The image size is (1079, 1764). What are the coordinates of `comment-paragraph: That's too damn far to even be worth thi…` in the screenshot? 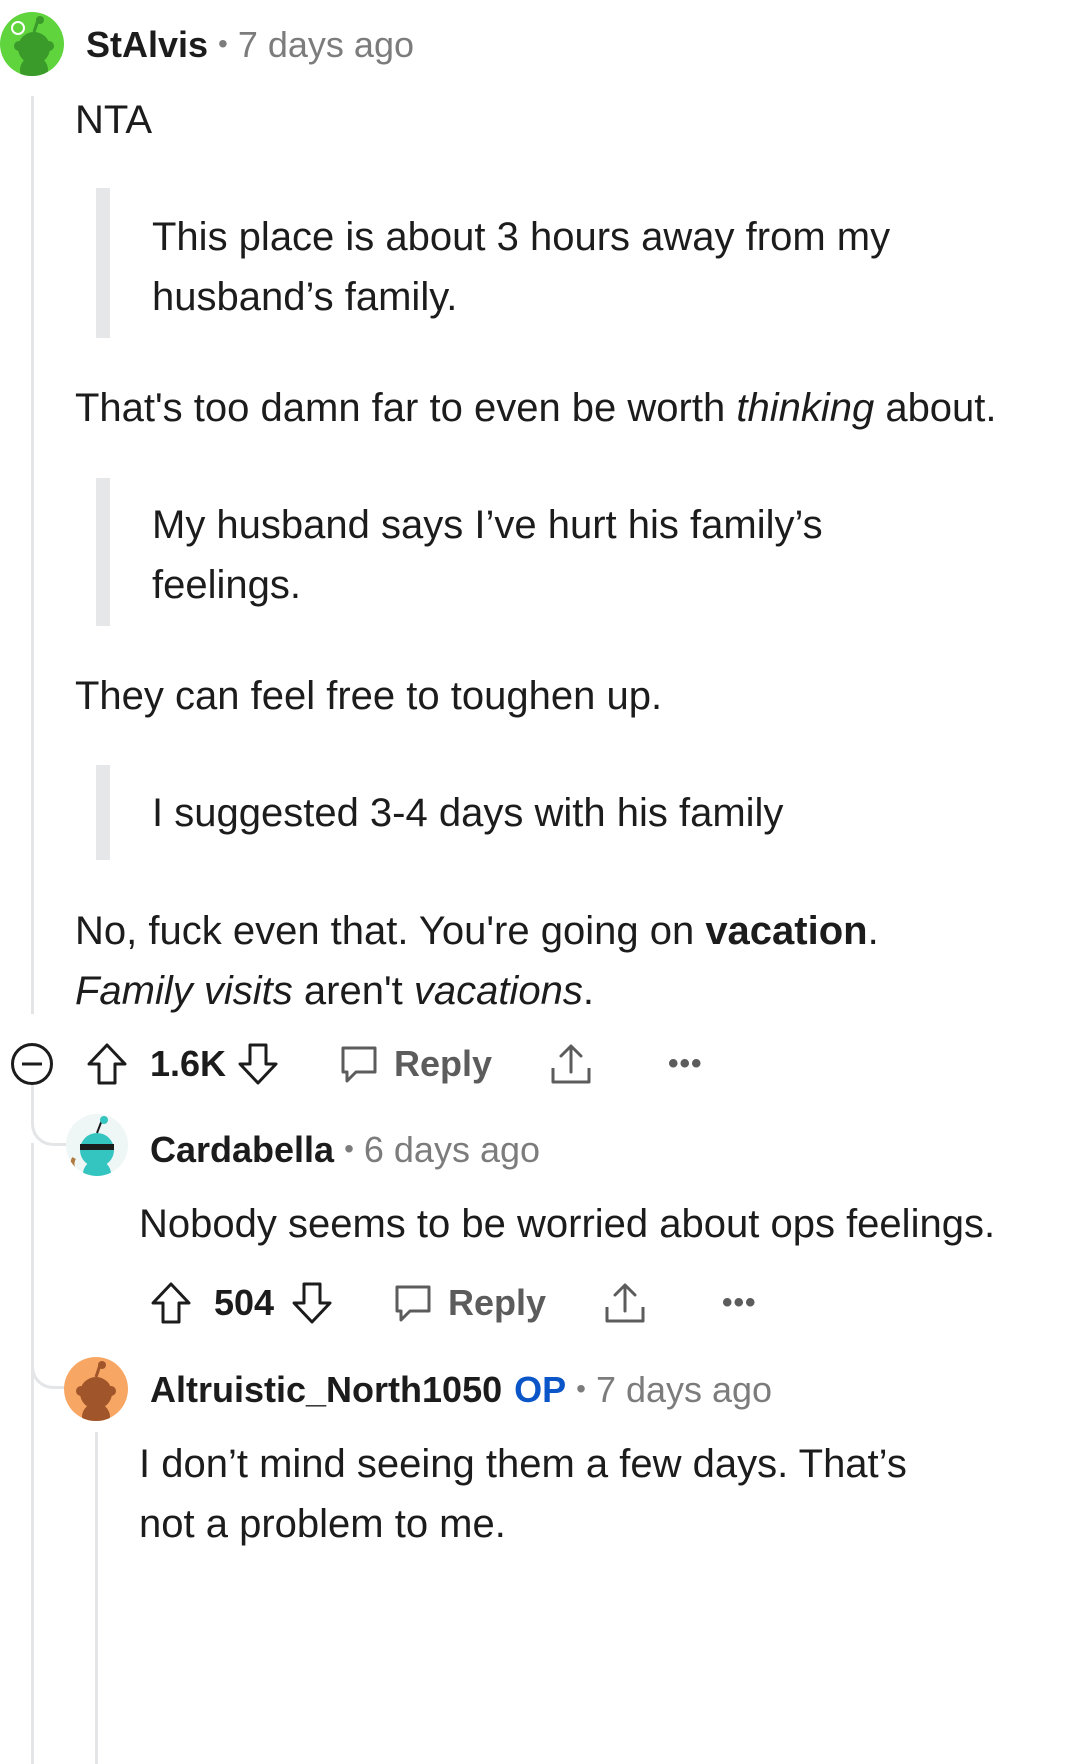 It's located at (536, 408).